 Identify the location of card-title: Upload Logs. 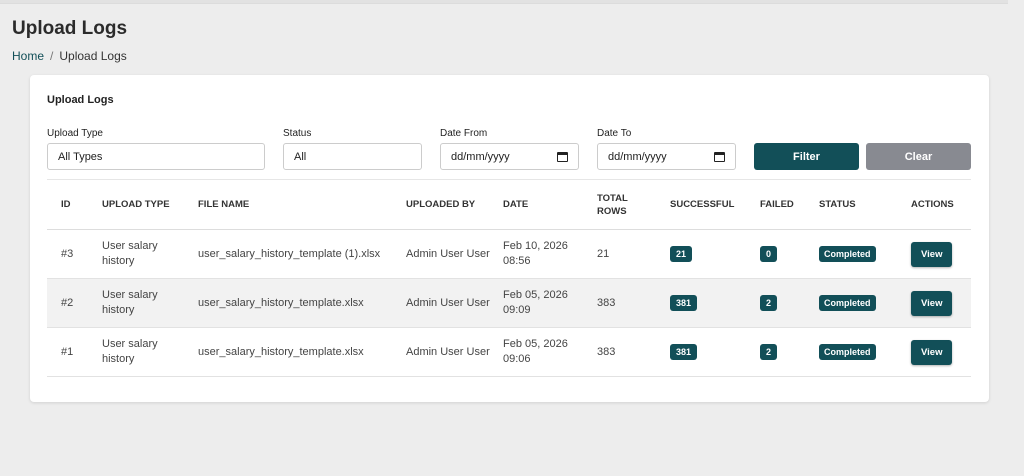
(80, 100).